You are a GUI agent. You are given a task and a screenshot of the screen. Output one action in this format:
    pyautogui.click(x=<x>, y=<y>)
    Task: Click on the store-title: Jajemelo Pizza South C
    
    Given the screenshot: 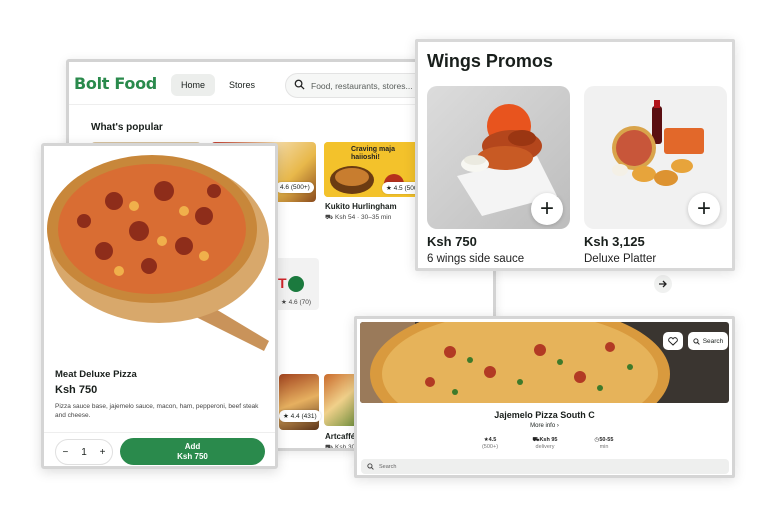 What is the action you would take?
    pyautogui.click(x=544, y=415)
    